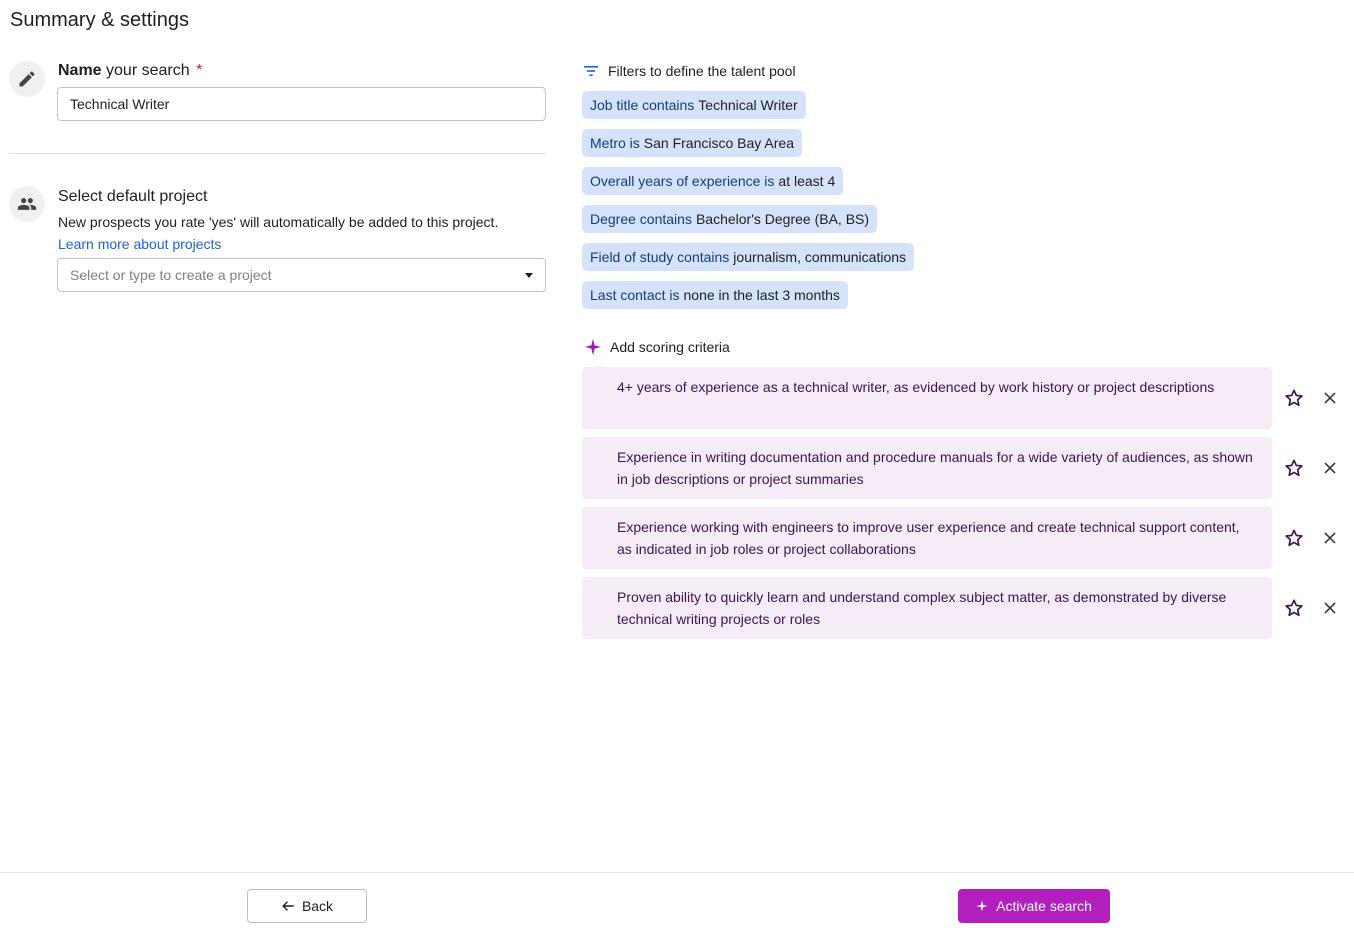  What do you see at coordinates (317, 906) in the screenshot?
I see `back-button-label: Back` at bounding box center [317, 906].